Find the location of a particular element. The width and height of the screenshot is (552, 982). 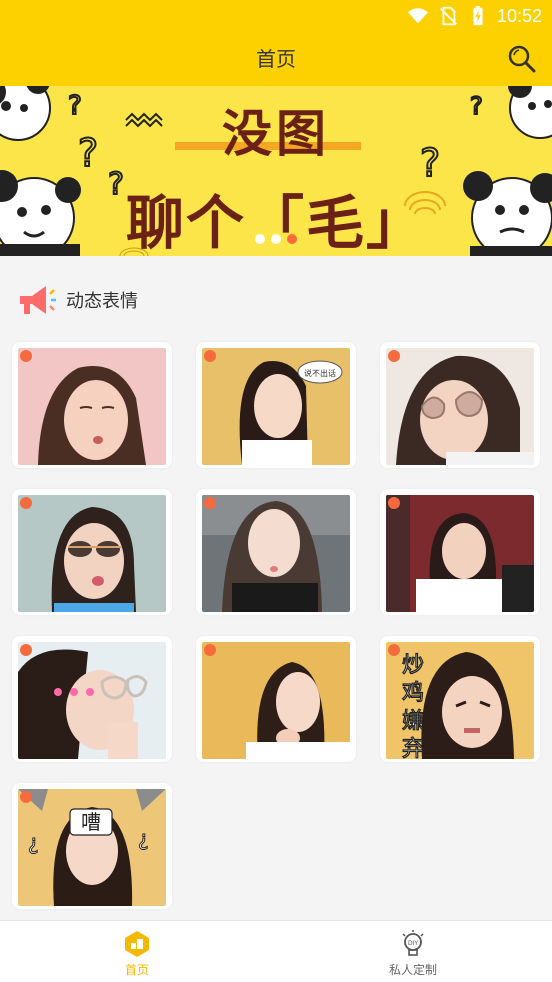

app-header: 首页 is located at coordinates (276, 59).